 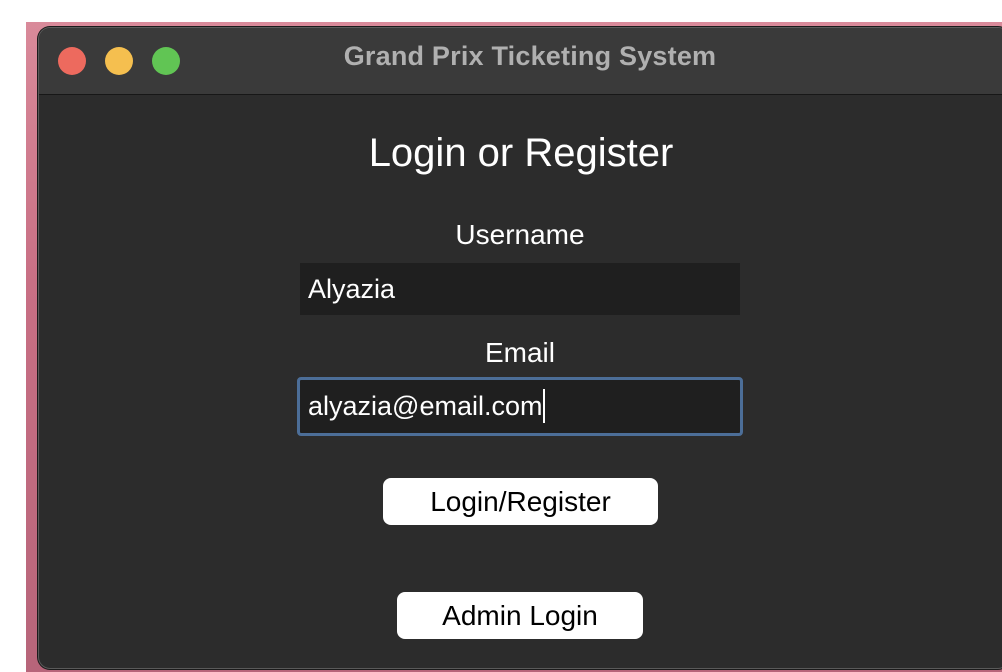 I want to click on email-input: alyazia@email.com, so click(x=520, y=406).